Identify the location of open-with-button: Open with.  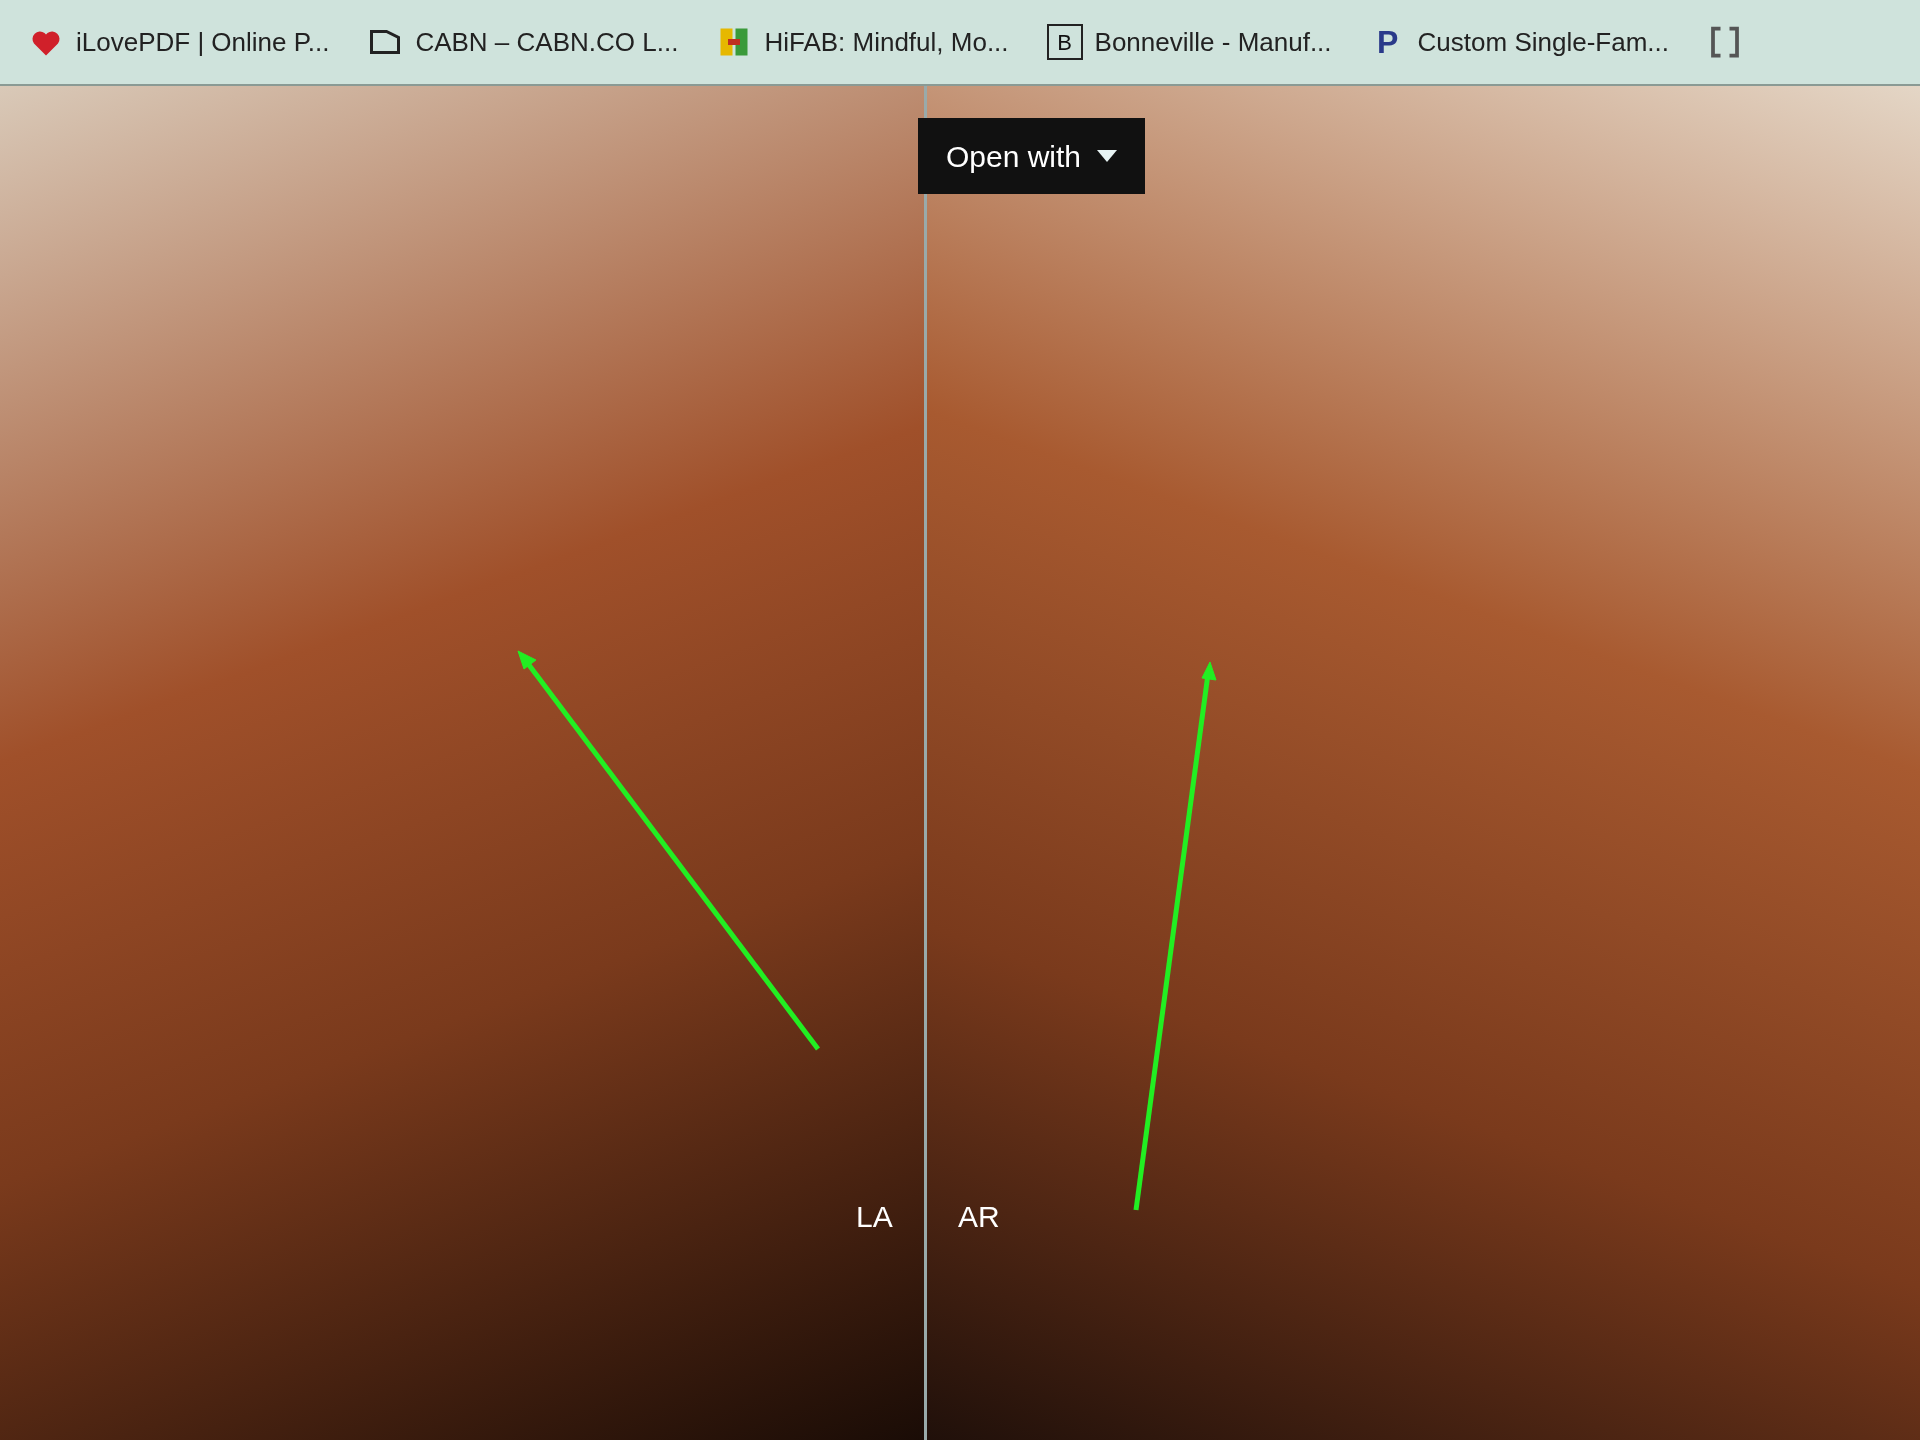
(1031, 156).